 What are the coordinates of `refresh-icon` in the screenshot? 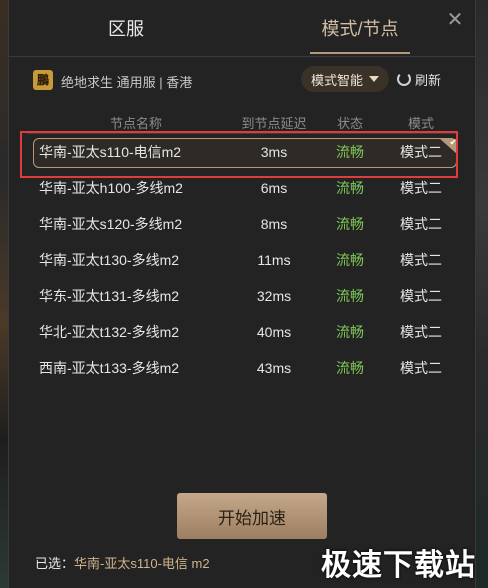 It's located at (404, 79).